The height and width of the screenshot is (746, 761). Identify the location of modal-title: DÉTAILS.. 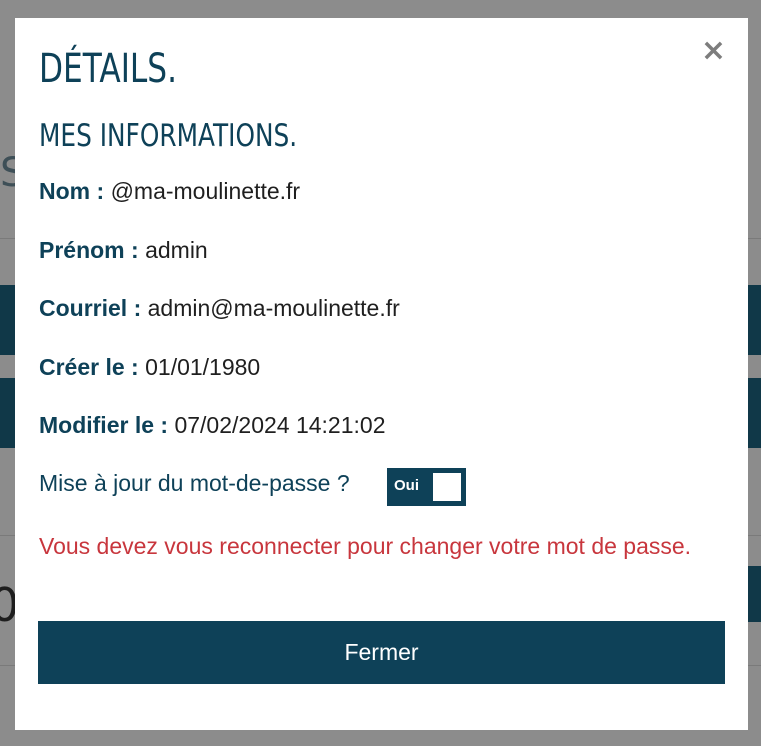
(108, 69).